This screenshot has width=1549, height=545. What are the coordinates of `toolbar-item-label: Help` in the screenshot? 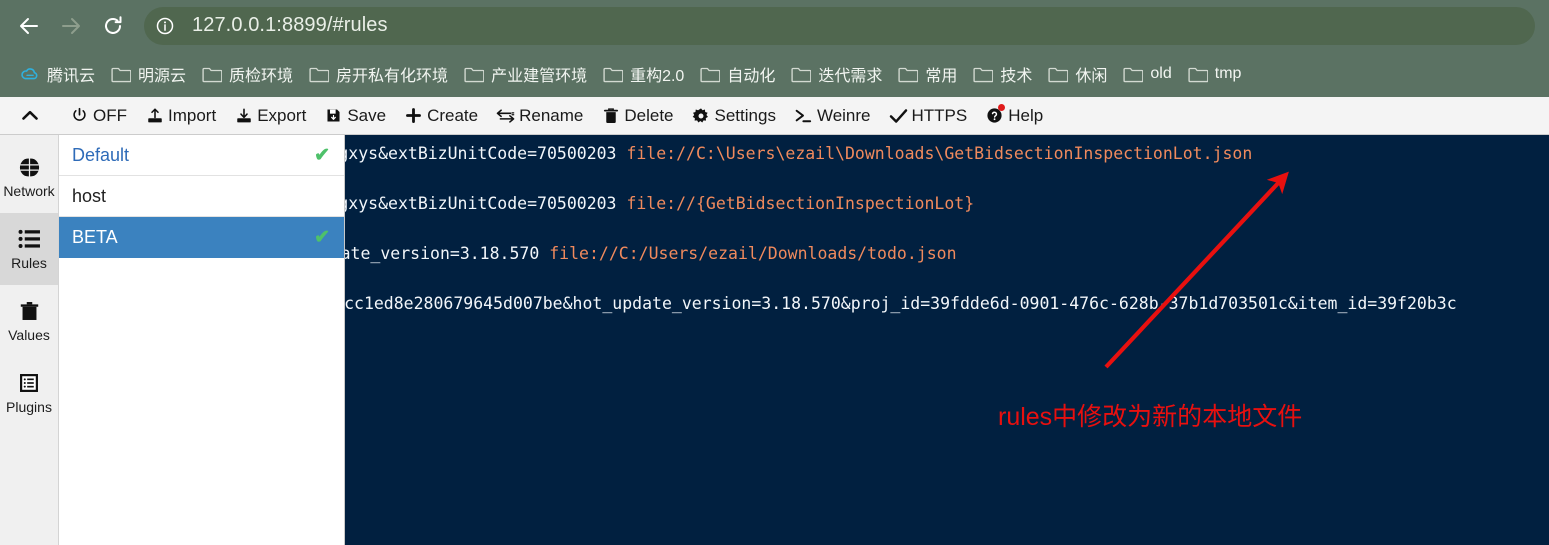 It's located at (1026, 115).